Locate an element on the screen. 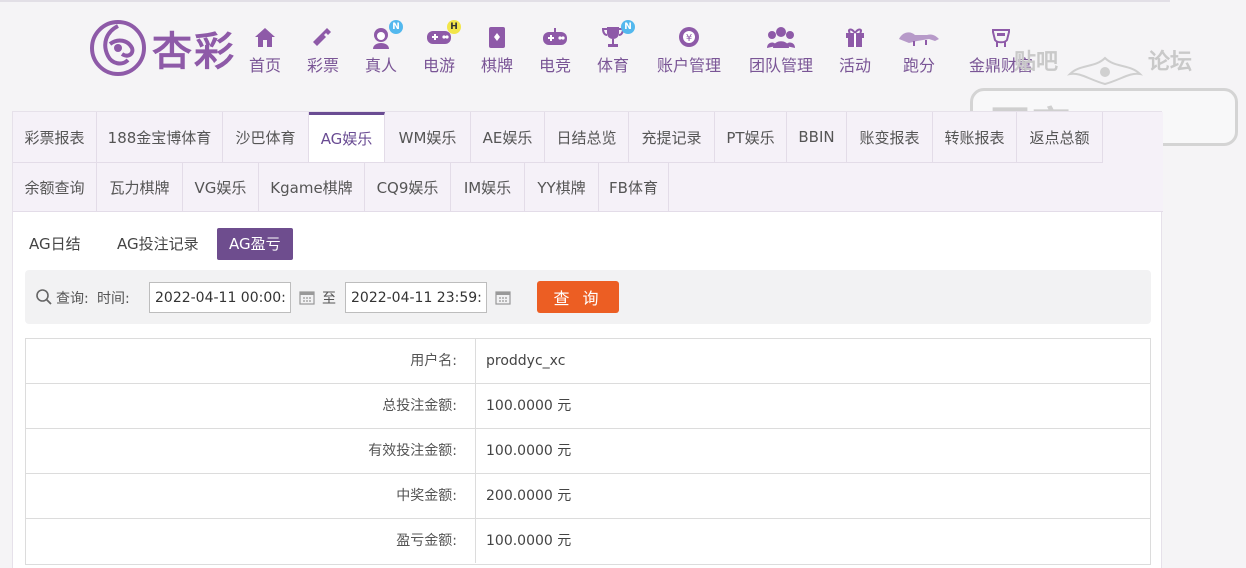  table-row: 盈亏金额: 100.0000 元 is located at coordinates (588, 541).